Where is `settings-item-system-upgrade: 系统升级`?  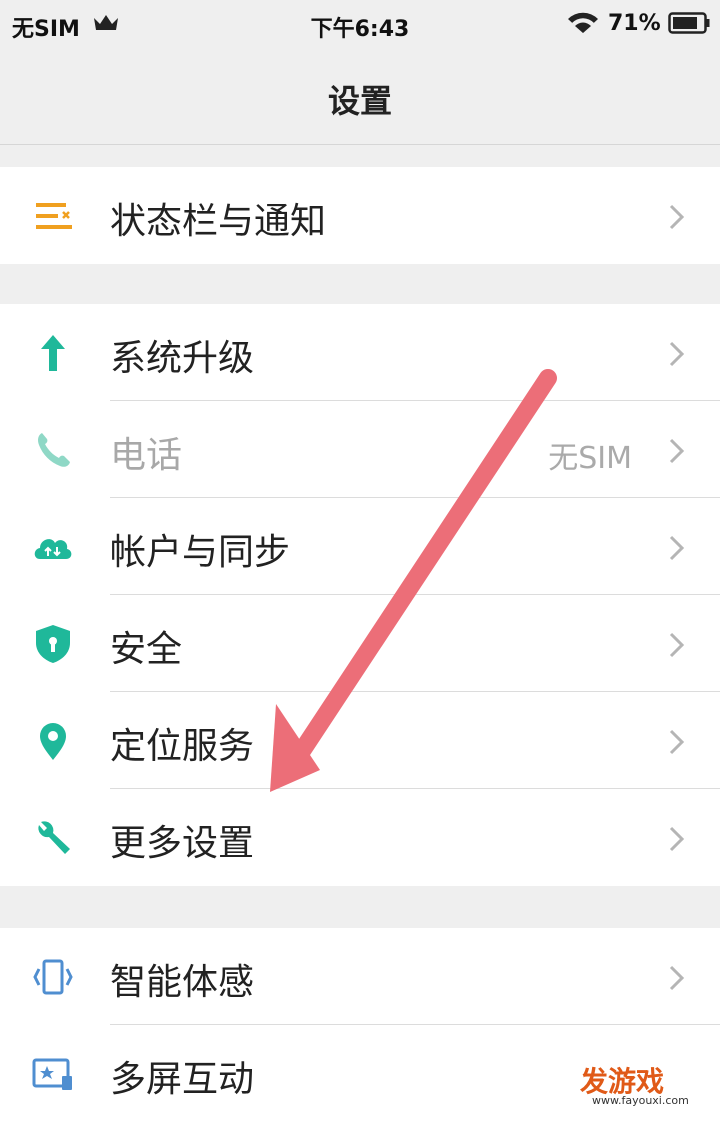
settings-item-system-upgrade: 系统升级 is located at coordinates (360, 352).